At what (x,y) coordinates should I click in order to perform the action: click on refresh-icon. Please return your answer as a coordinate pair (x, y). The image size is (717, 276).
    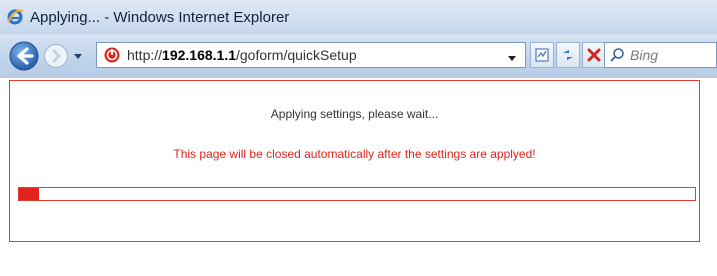
    Looking at the image, I should click on (568, 55).